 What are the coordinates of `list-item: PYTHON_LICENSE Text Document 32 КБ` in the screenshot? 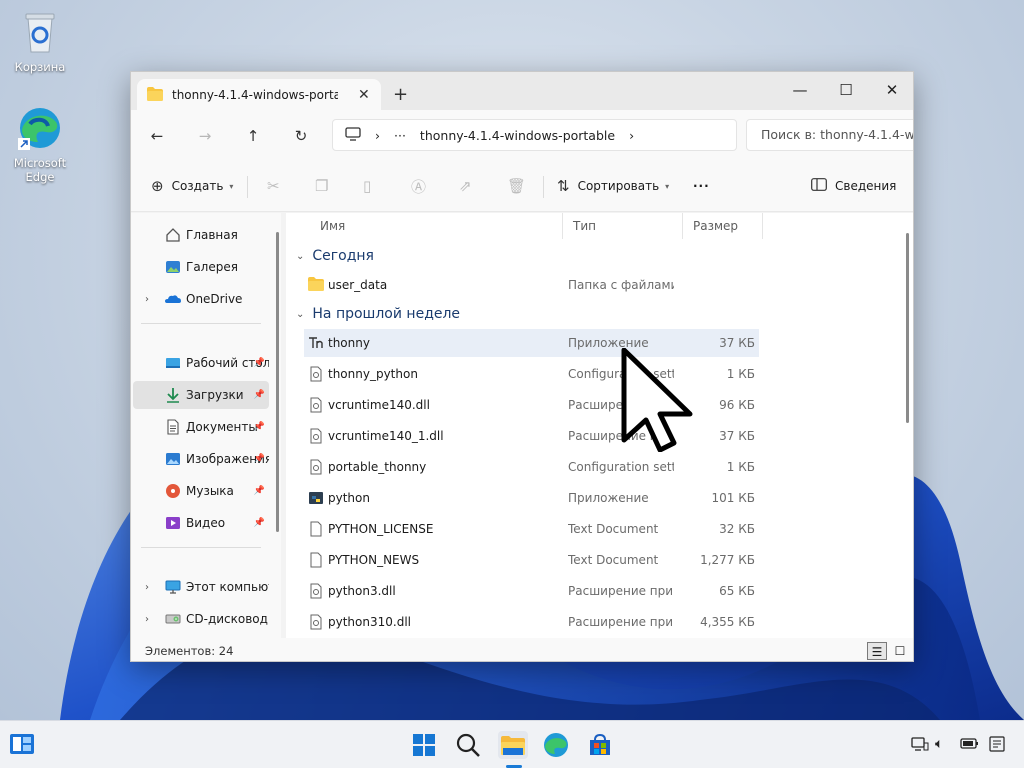 It's located at (531, 529).